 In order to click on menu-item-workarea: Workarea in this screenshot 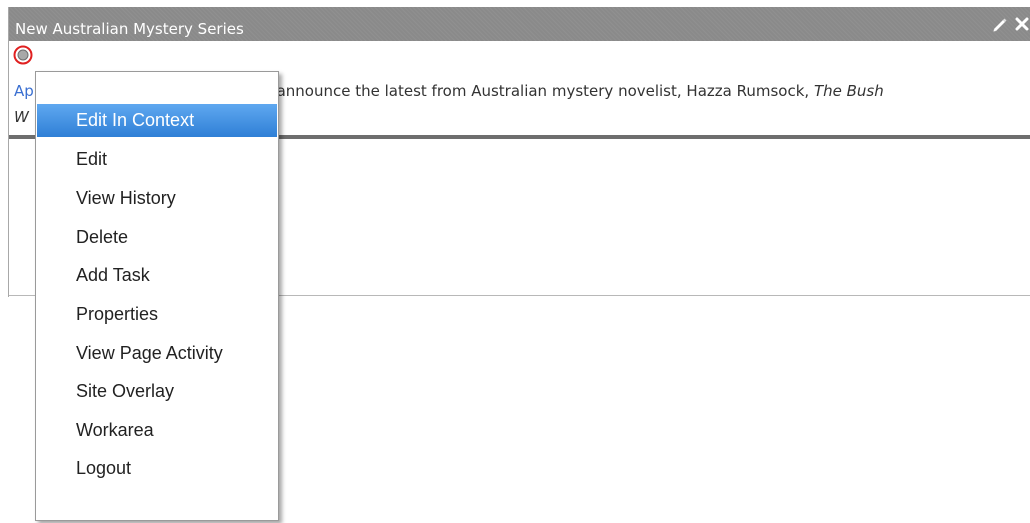, I will do `click(157, 430)`.